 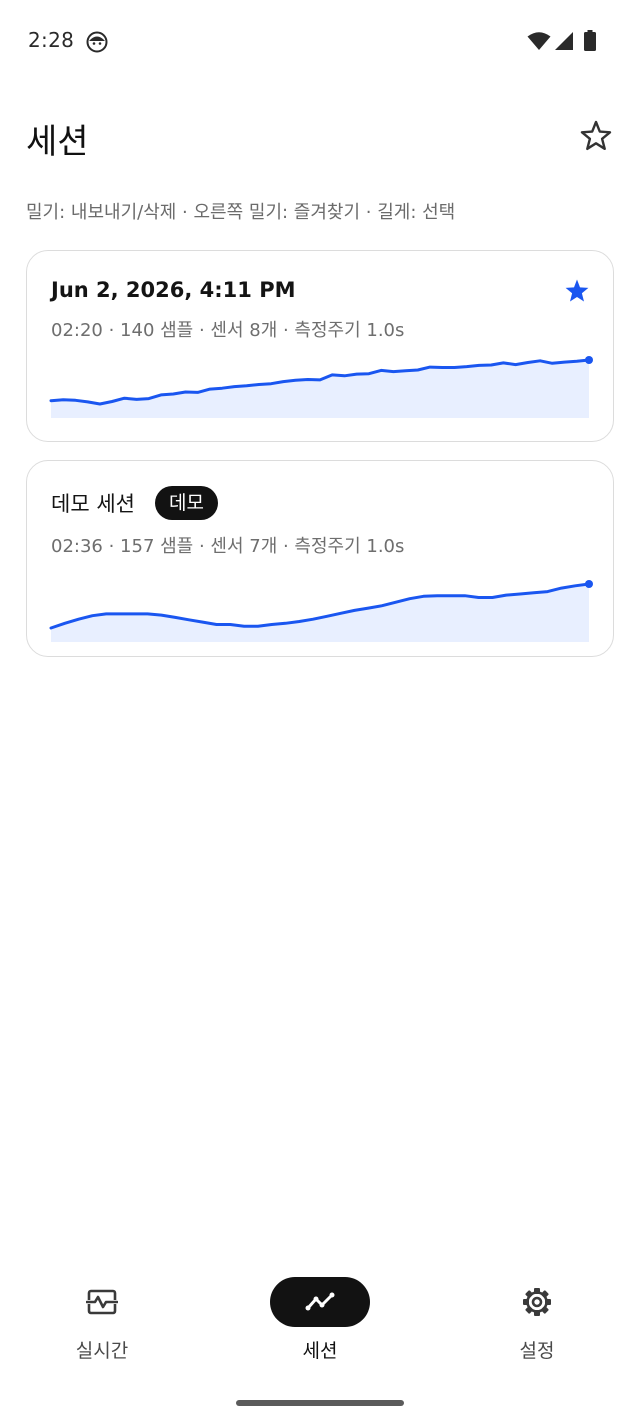 I want to click on realtime-icon, so click(x=102, y=1302).